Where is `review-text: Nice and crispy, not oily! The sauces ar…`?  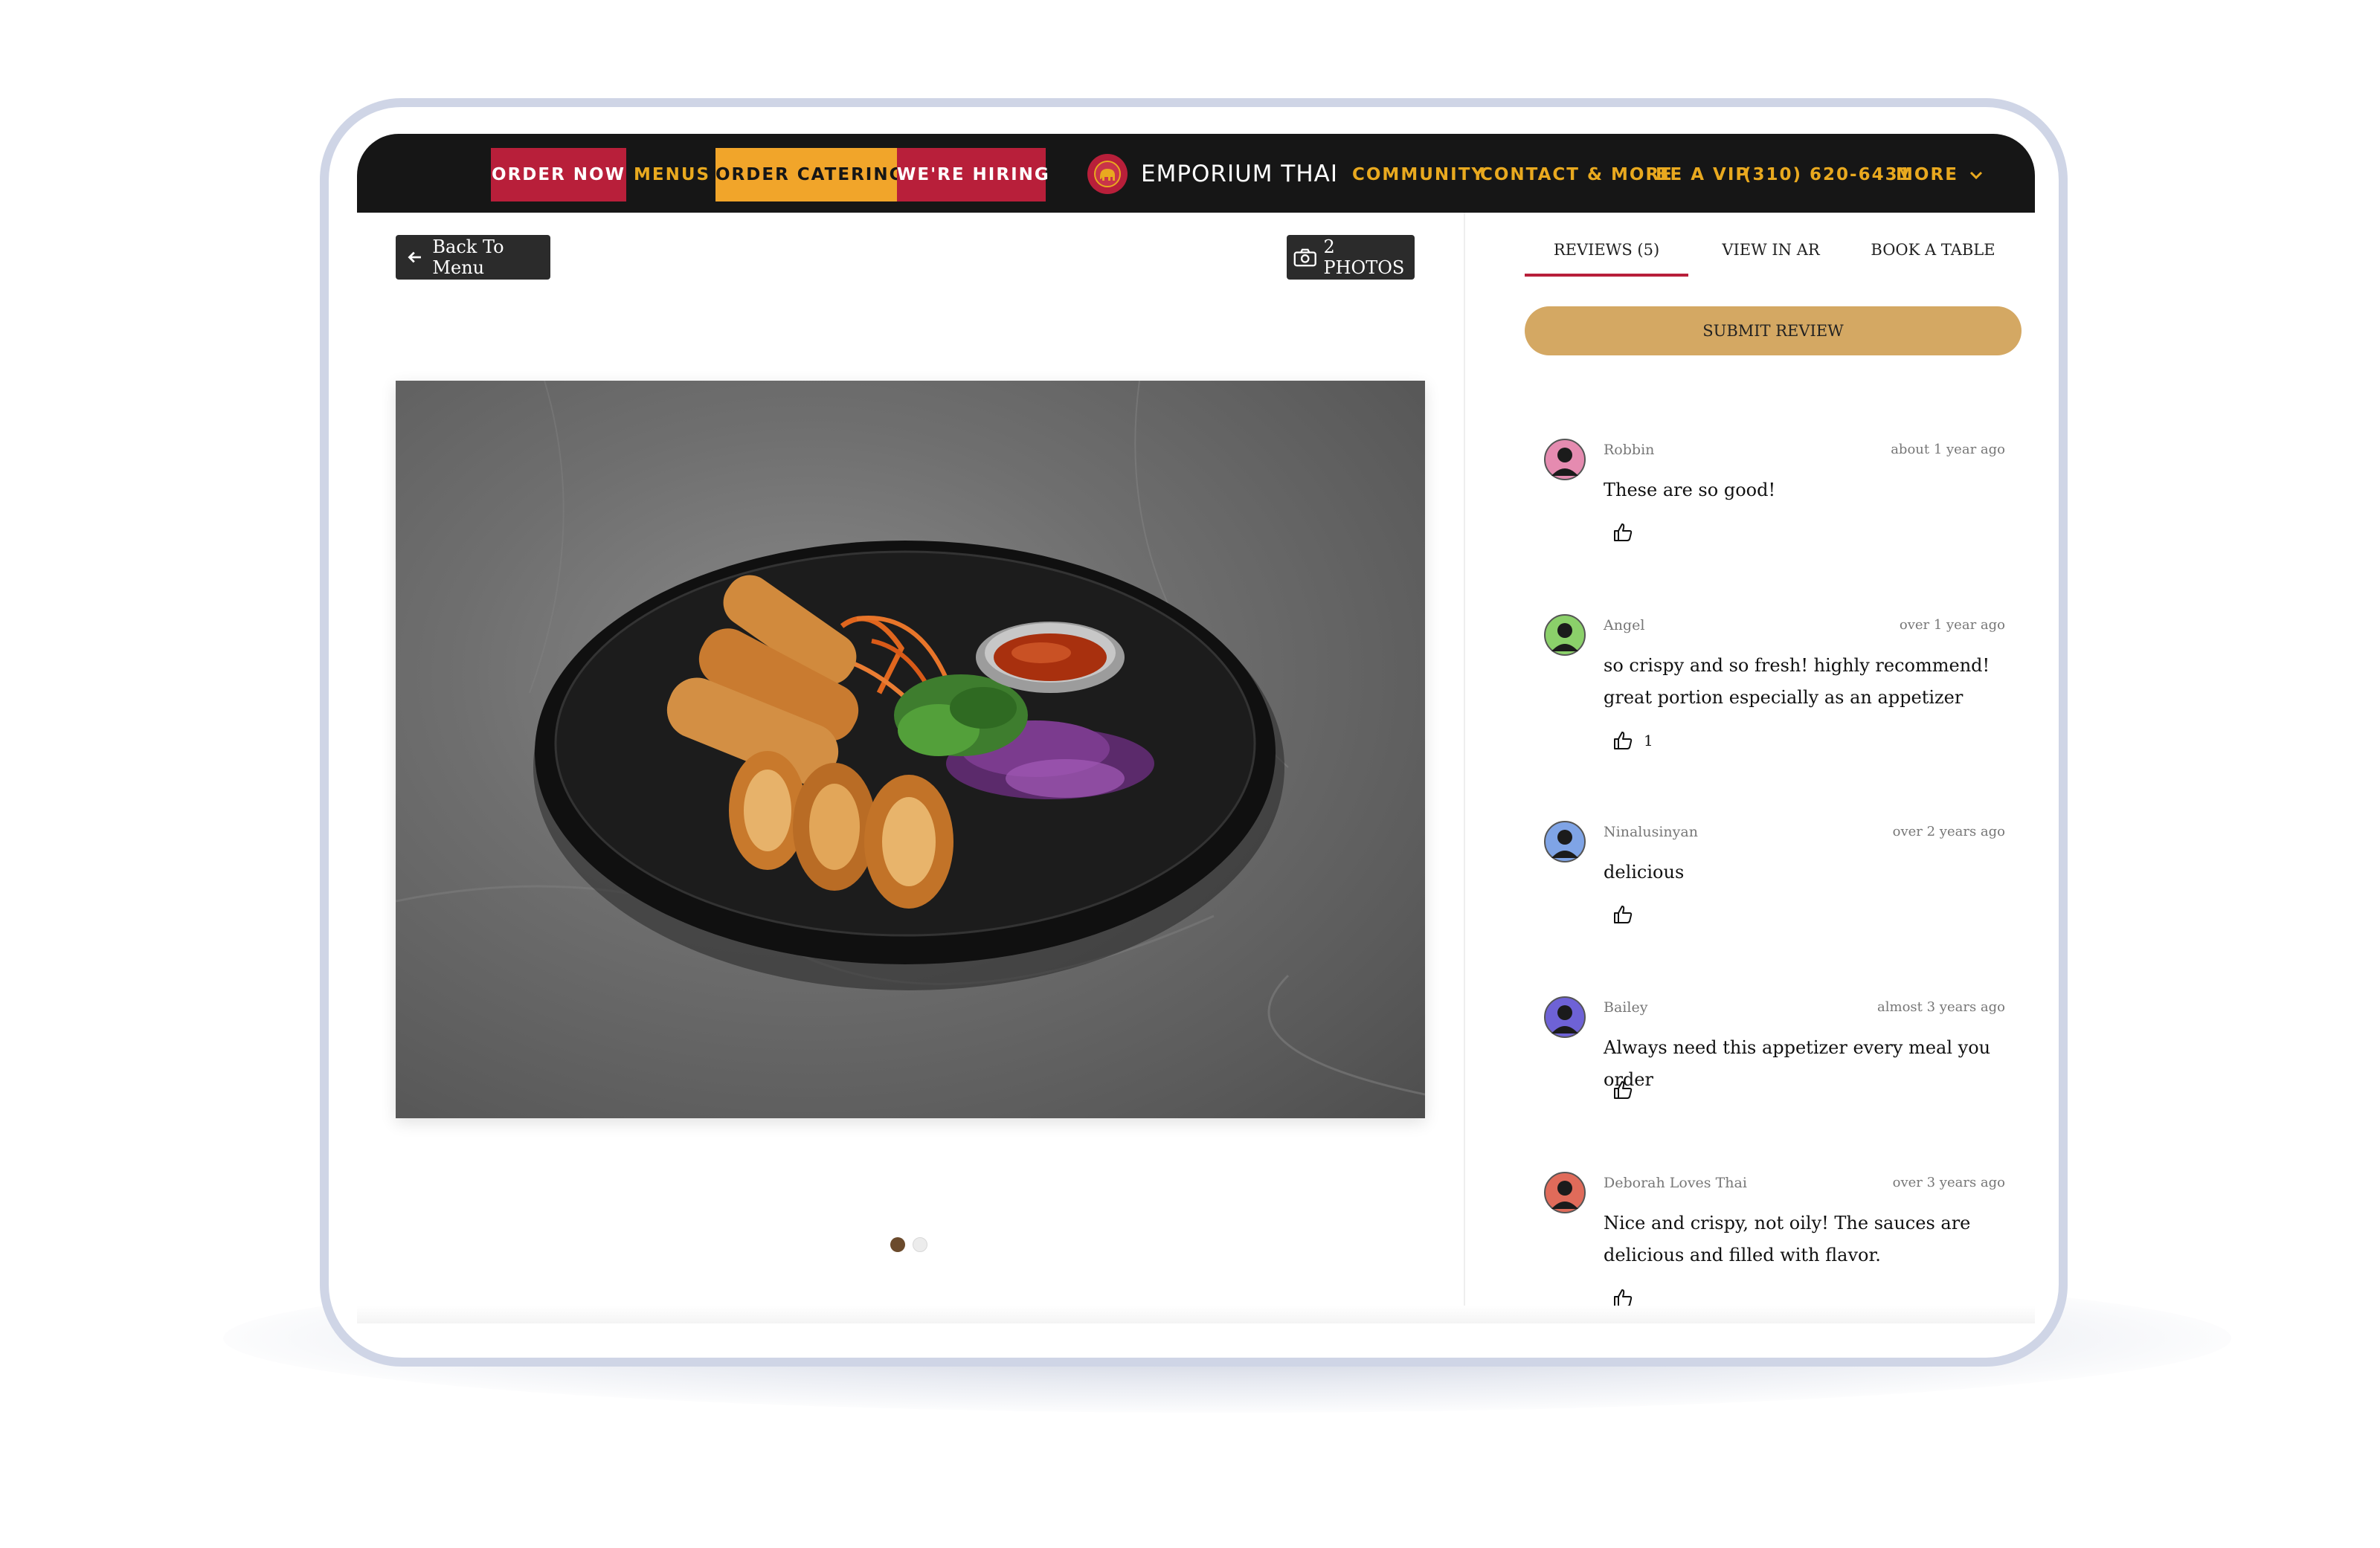 review-text: Nice and crispy, not oily! The sauces ar… is located at coordinates (1788, 1239).